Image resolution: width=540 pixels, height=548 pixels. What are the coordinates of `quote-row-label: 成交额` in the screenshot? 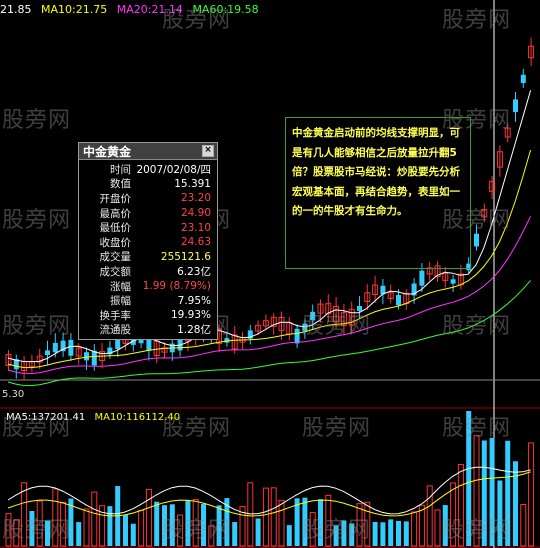 It's located at (115, 271).